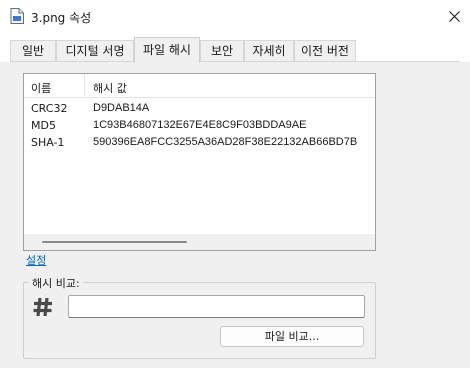 This screenshot has width=470, height=368. Describe the element at coordinates (61, 18) in the screenshot. I see `window-title: 3.png 속성` at that location.